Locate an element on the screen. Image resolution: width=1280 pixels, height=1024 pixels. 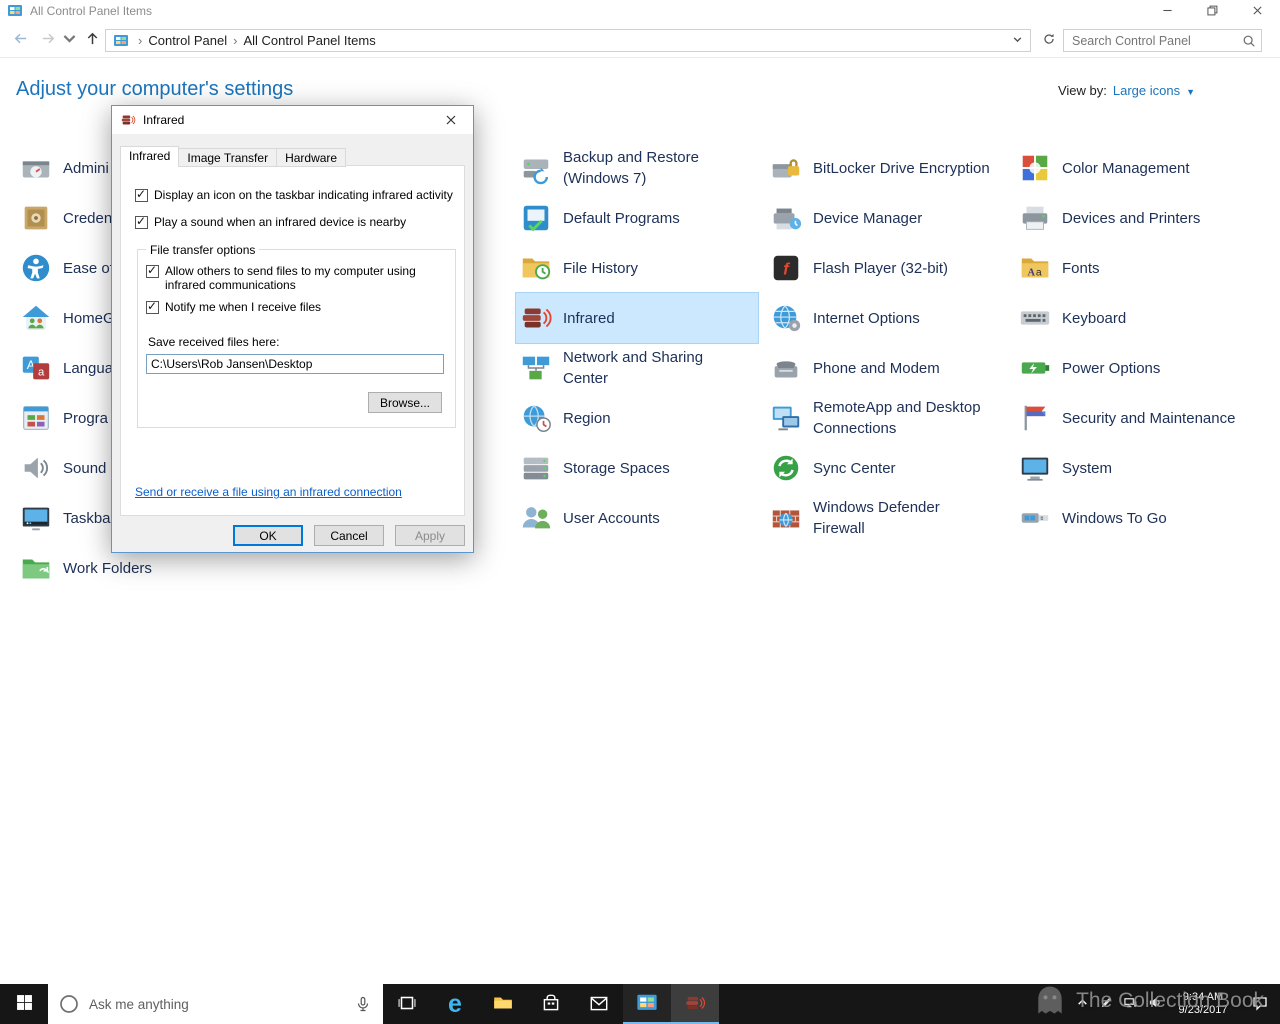
ok-button: OK is located at coordinates (268, 535).